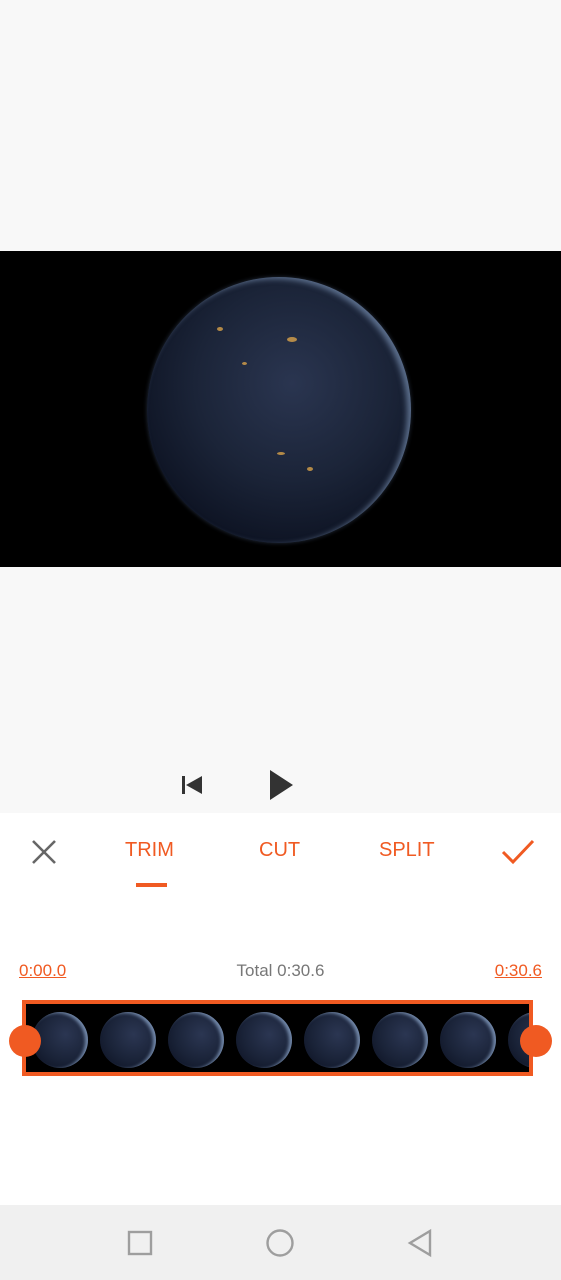 This screenshot has height=1280, width=561. I want to click on tab-split: SPLIT, so click(407, 850).